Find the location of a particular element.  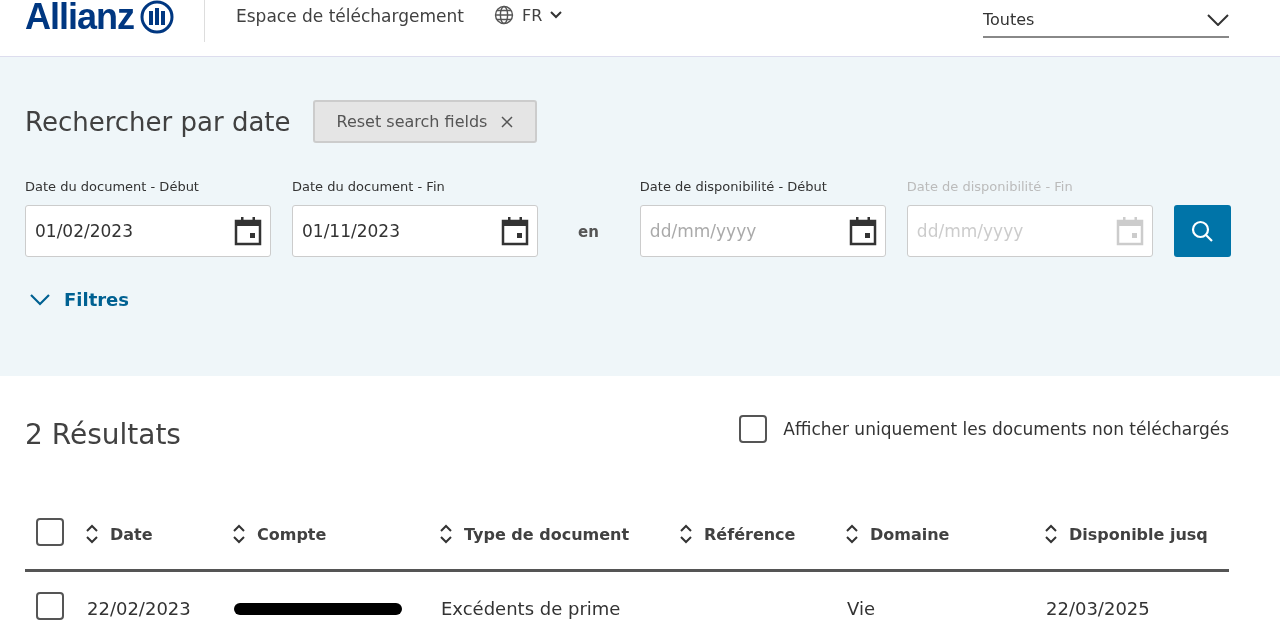

field-label: Date de disponibilité - Fin is located at coordinates (990, 186).